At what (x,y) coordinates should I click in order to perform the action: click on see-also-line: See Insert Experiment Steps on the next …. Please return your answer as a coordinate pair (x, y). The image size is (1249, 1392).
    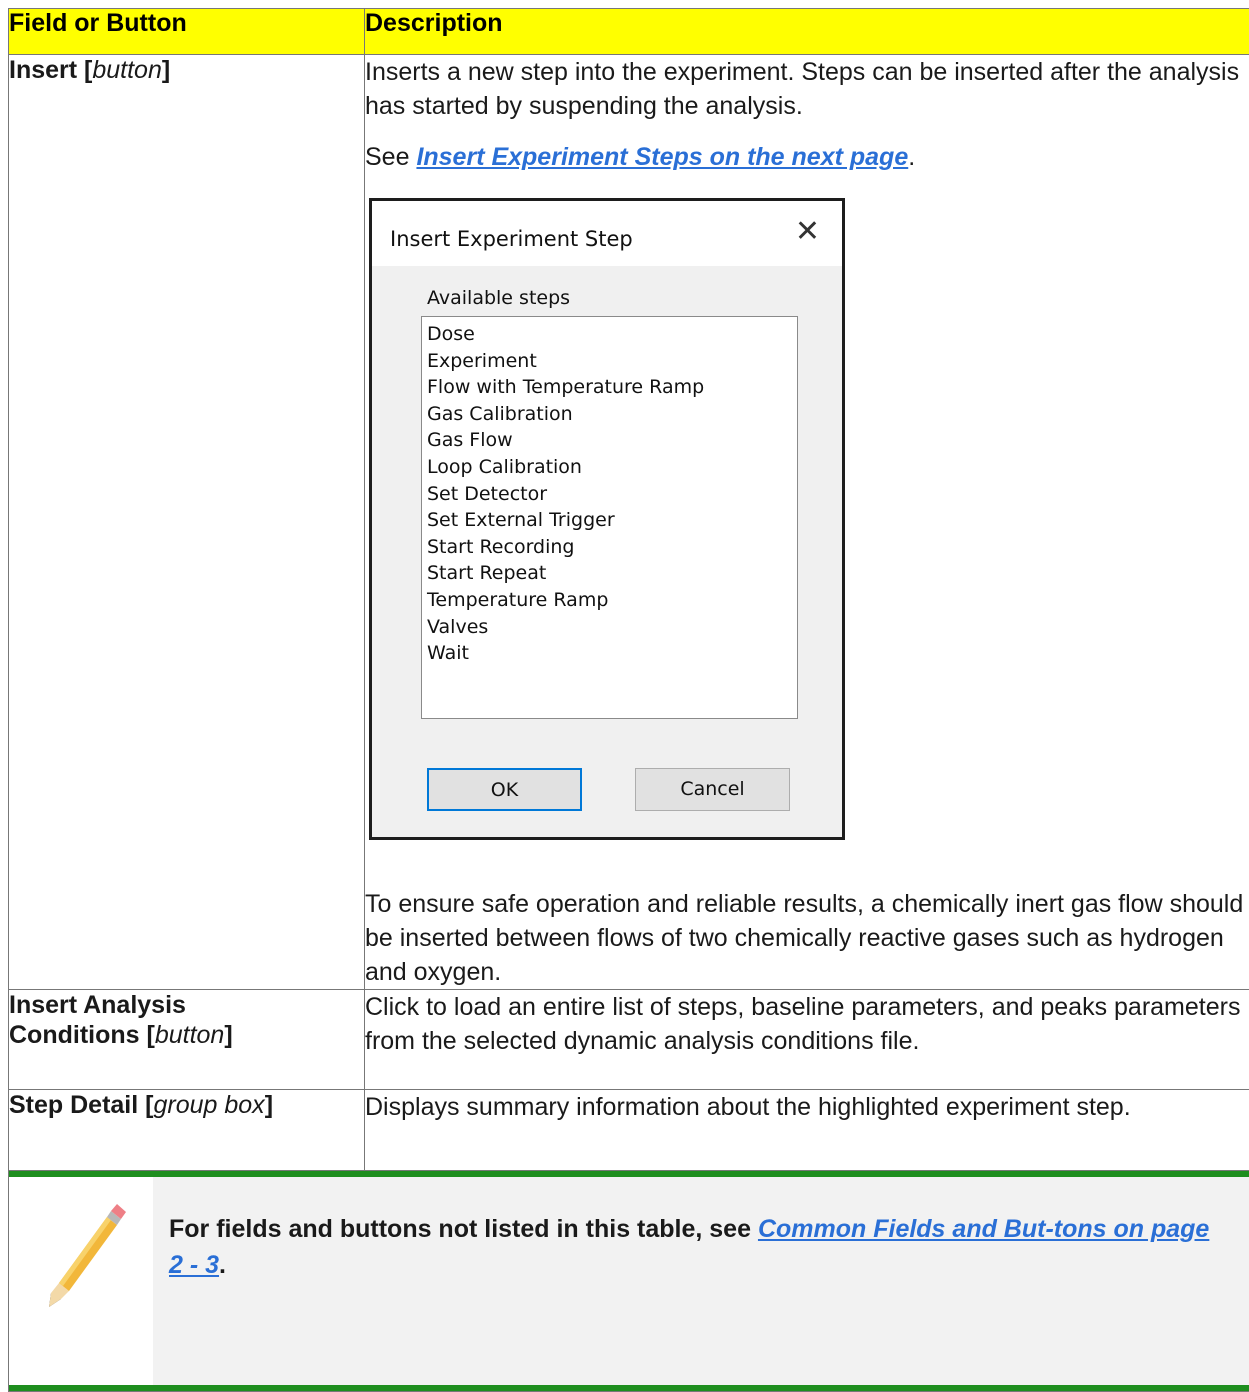
    Looking at the image, I should click on (807, 157).